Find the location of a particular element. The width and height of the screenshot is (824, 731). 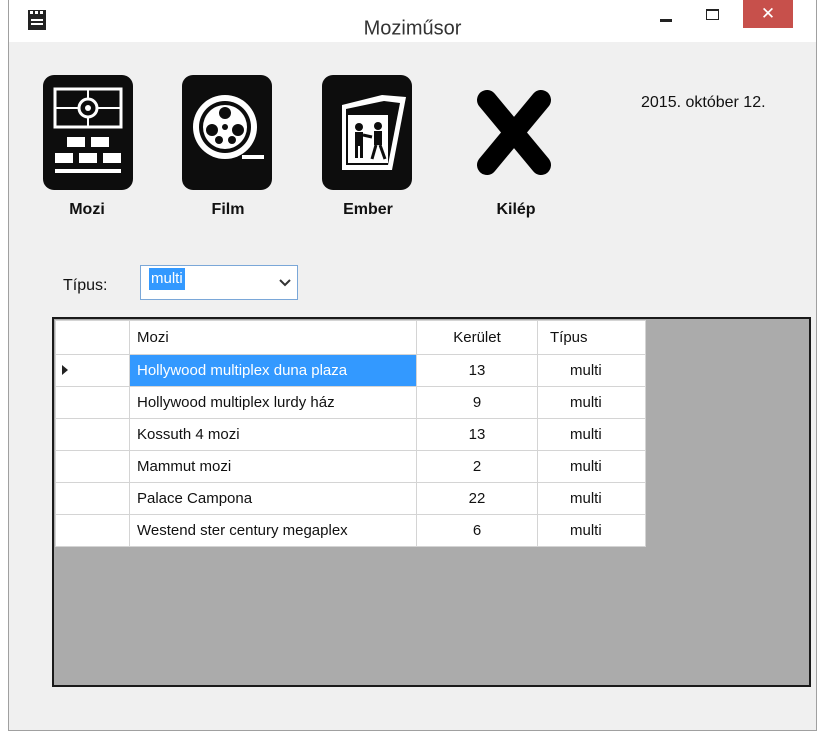

cell-kerulet: 6 is located at coordinates (477, 530).